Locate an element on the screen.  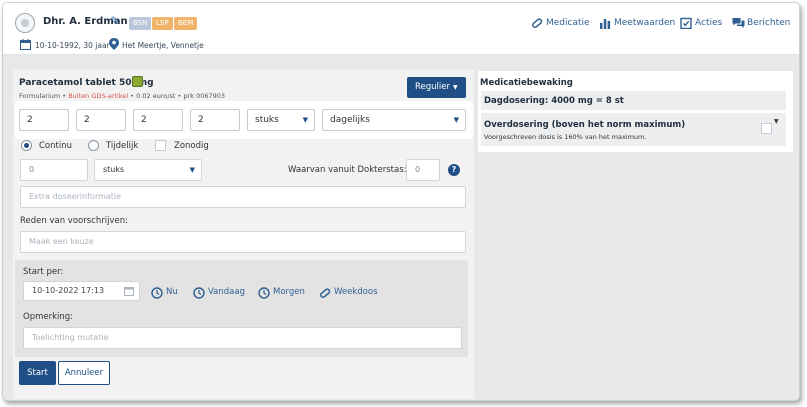
help-icon: ? is located at coordinates (454, 170).